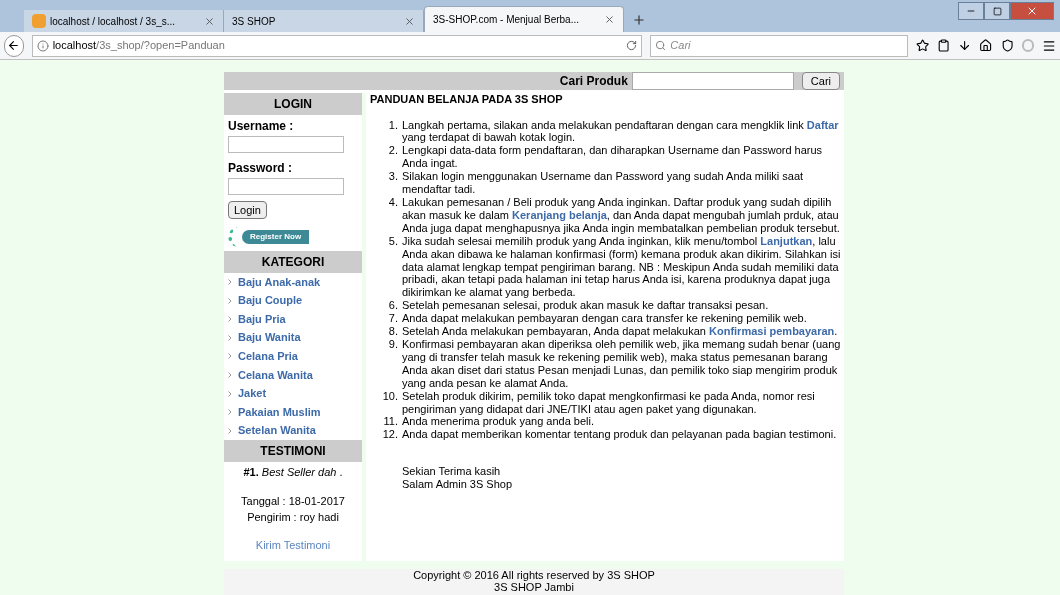 The image size is (1060, 595). What do you see at coordinates (1007, 45) in the screenshot?
I see `shield-icon` at bounding box center [1007, 45].